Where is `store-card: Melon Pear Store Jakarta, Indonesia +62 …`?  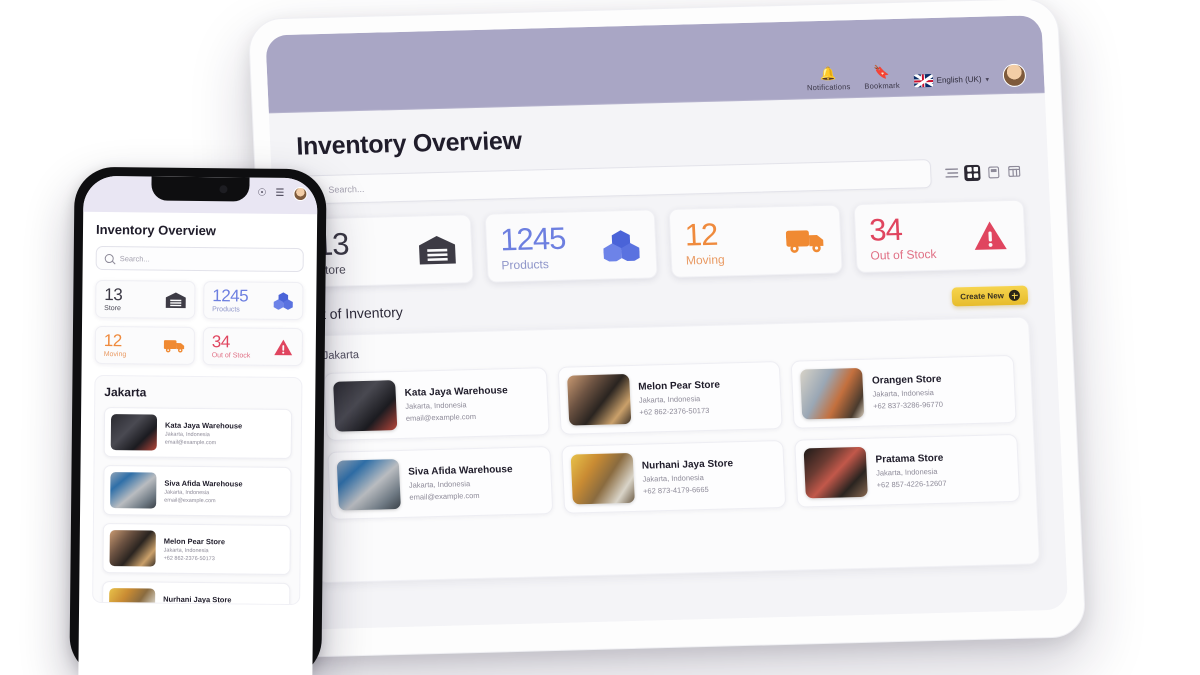 store-card: Melon Pear Store Jakarta, Indonesia +62 … is located at coordinates (670, 398).